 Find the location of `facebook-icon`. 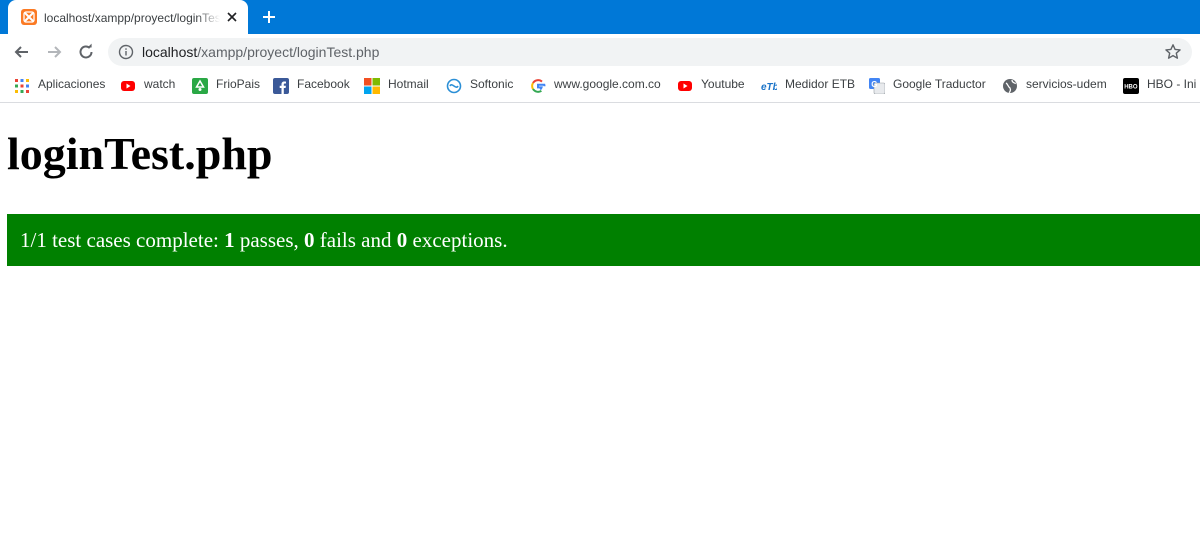

facebook-icon is located at coordinates (281, 85).